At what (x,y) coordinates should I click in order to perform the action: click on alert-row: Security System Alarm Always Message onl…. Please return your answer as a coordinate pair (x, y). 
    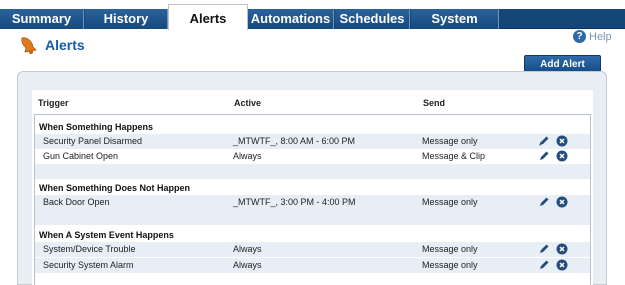
    Looking at the image, I should click on (312, 265).